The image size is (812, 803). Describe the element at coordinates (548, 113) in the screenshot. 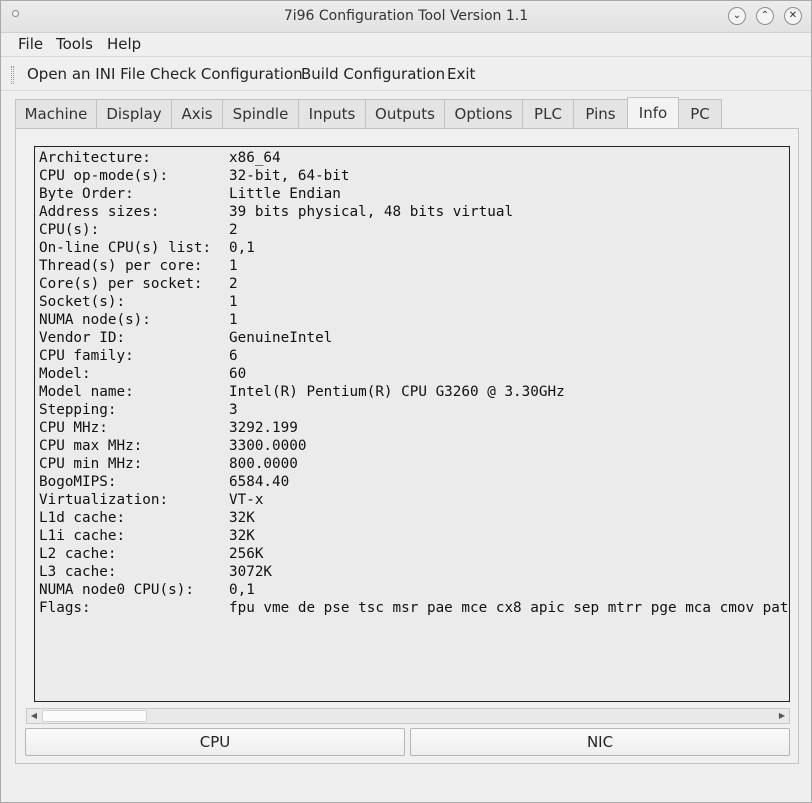

I see `tab-plc: PLC` at that location.